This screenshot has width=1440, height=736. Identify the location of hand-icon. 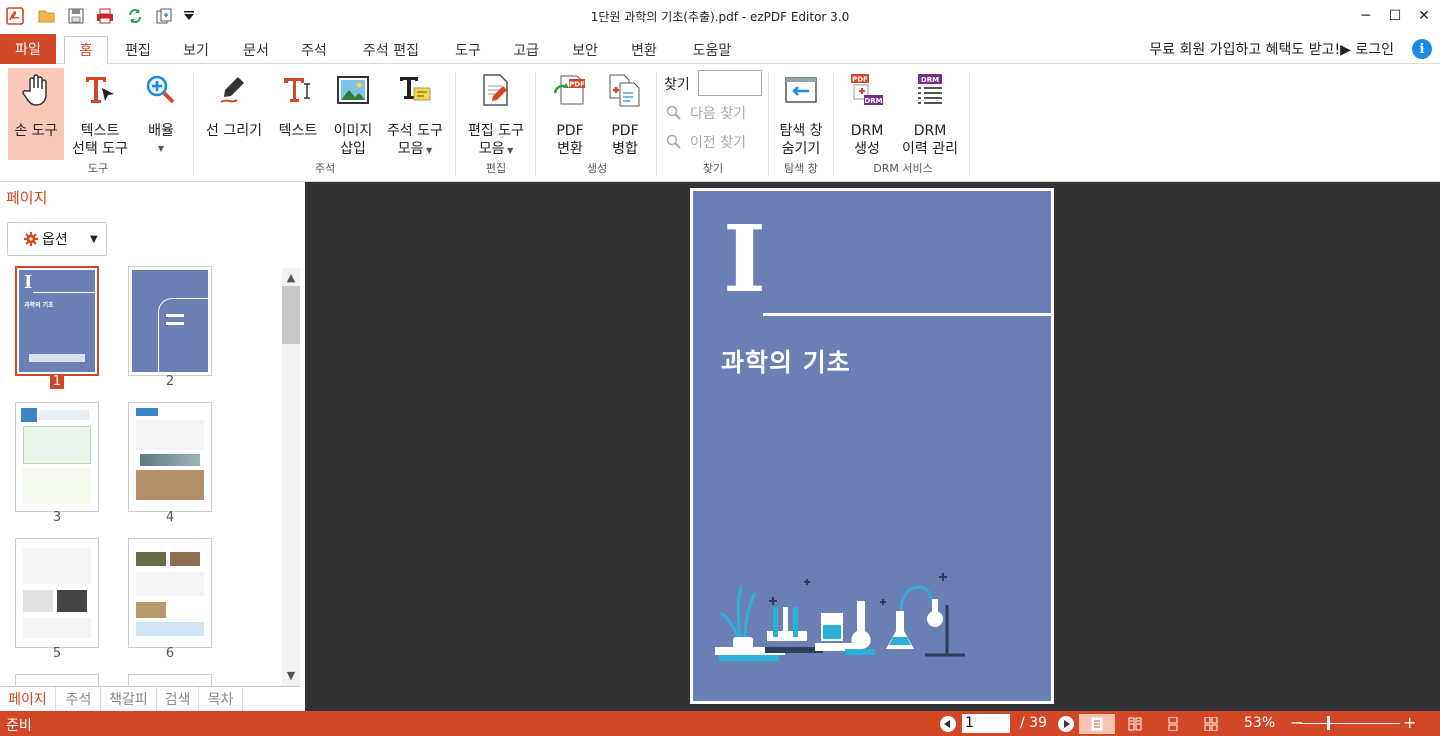
(36, 90).